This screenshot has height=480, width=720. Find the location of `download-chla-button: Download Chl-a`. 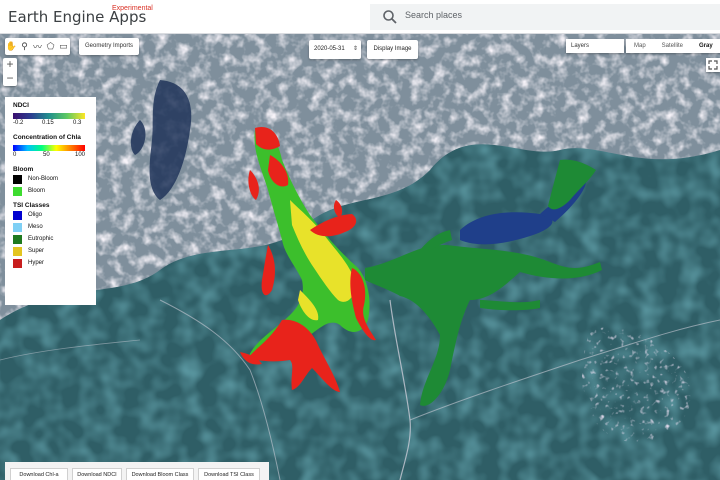

download-chla-button: Download Chl-a is located at coordinates (39, 474).